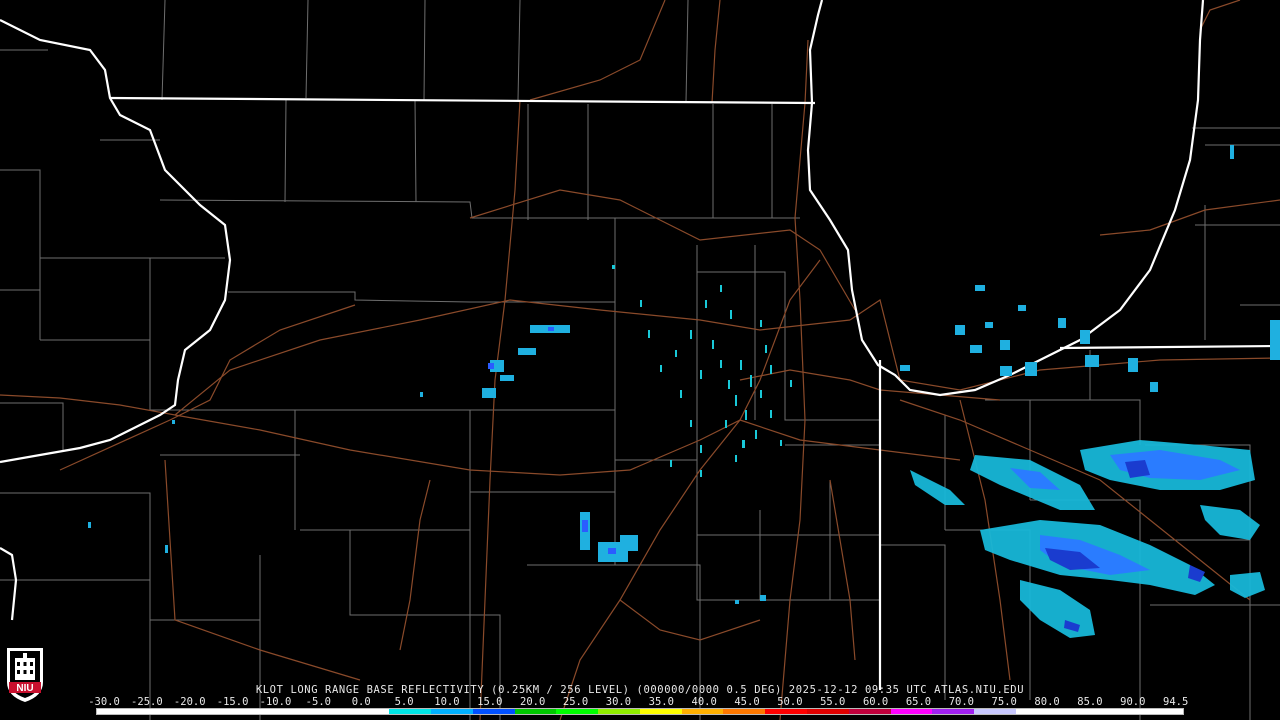 Image resolution: width=1280 pixels, height=720 pixels. What do you see at coordinates (575, 702) in the screenshot?
I see `scale-label: 25.0` at bounding box center [575, 702].